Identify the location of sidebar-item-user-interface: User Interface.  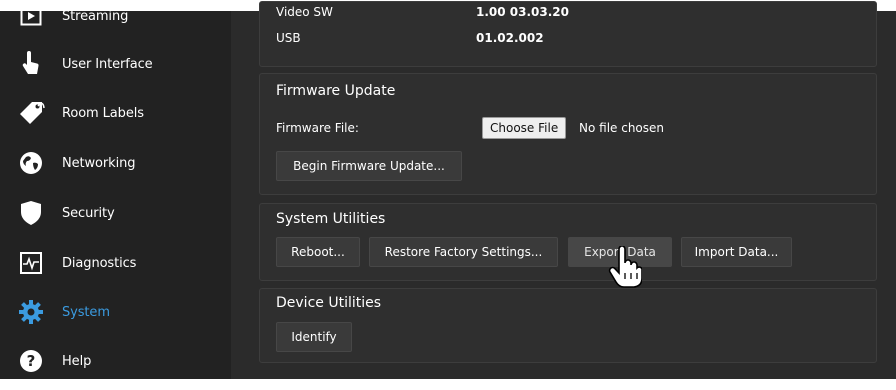
(115, 64).